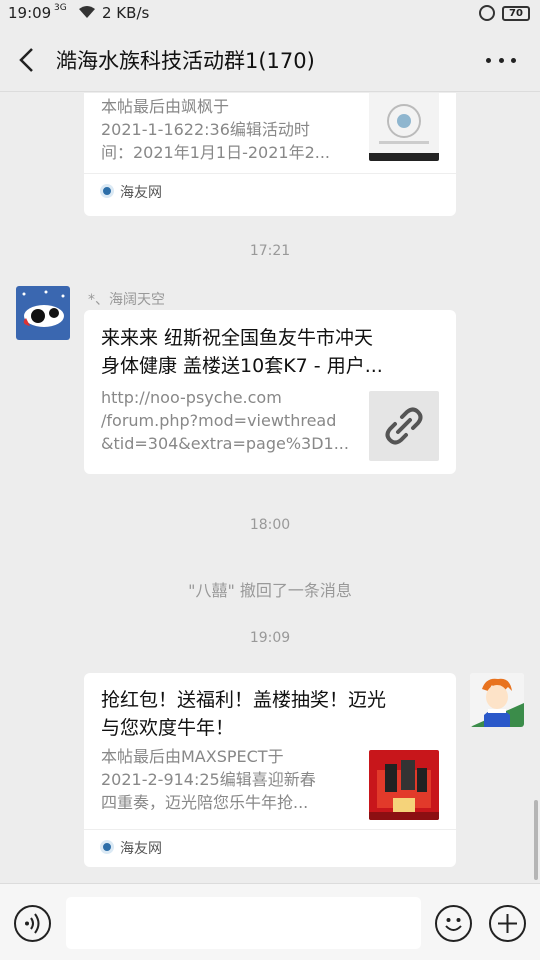 The width and height of the screenshot is (540, 960). Describe the element at coordinates (126, 300) in the screenshot. I see `sender-name: *、海阔天空` at that location.